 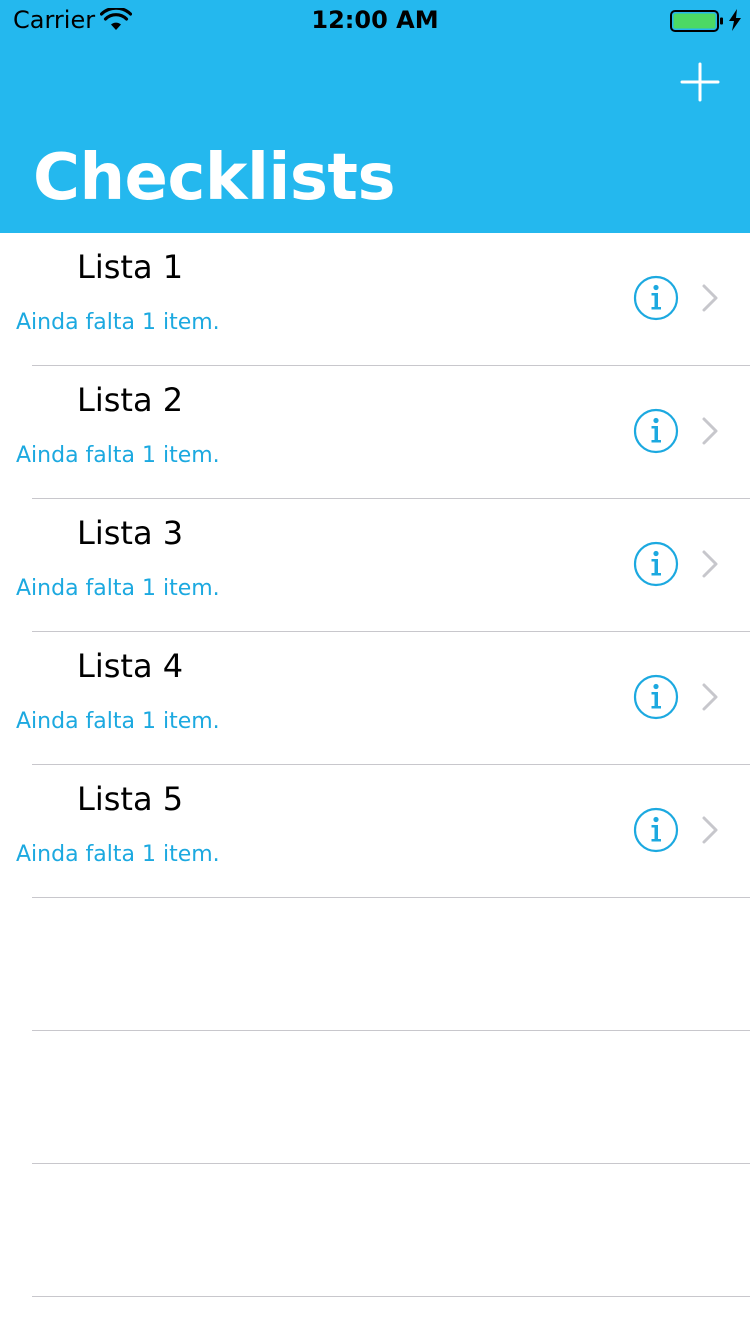 I want to click on checklist-row-4: Lista 4 Ainda falta 1 item., so click(x=375, y=698).